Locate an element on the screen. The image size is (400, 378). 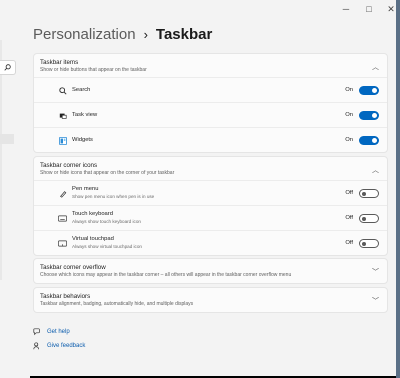
breadcrumb-parent: Personalization is located at coordinates (84, 34).